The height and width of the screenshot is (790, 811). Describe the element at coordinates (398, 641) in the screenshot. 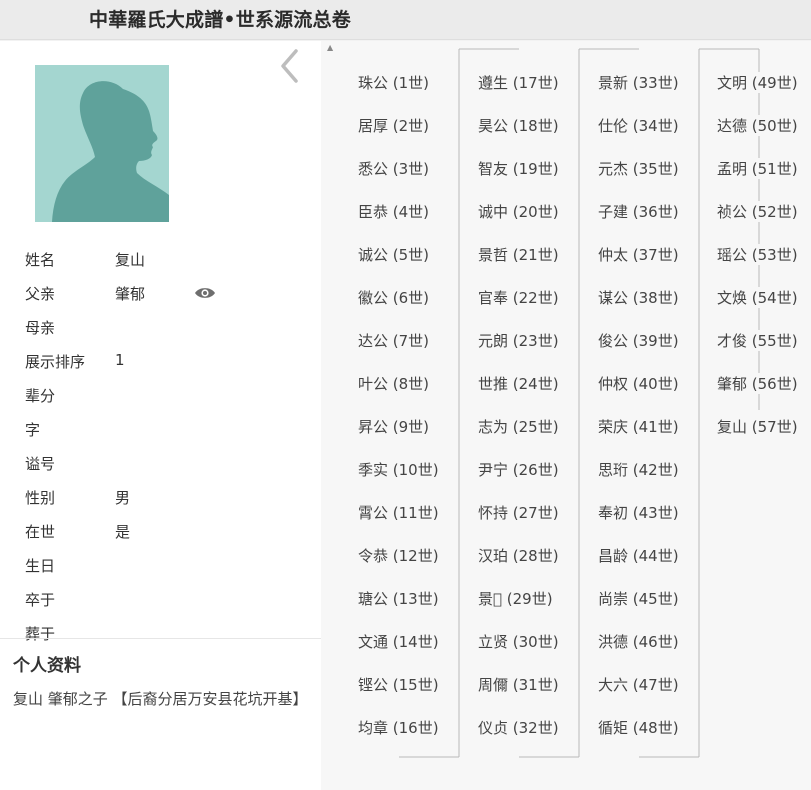

I see `generation-item: 文通 (14世)` at that location.